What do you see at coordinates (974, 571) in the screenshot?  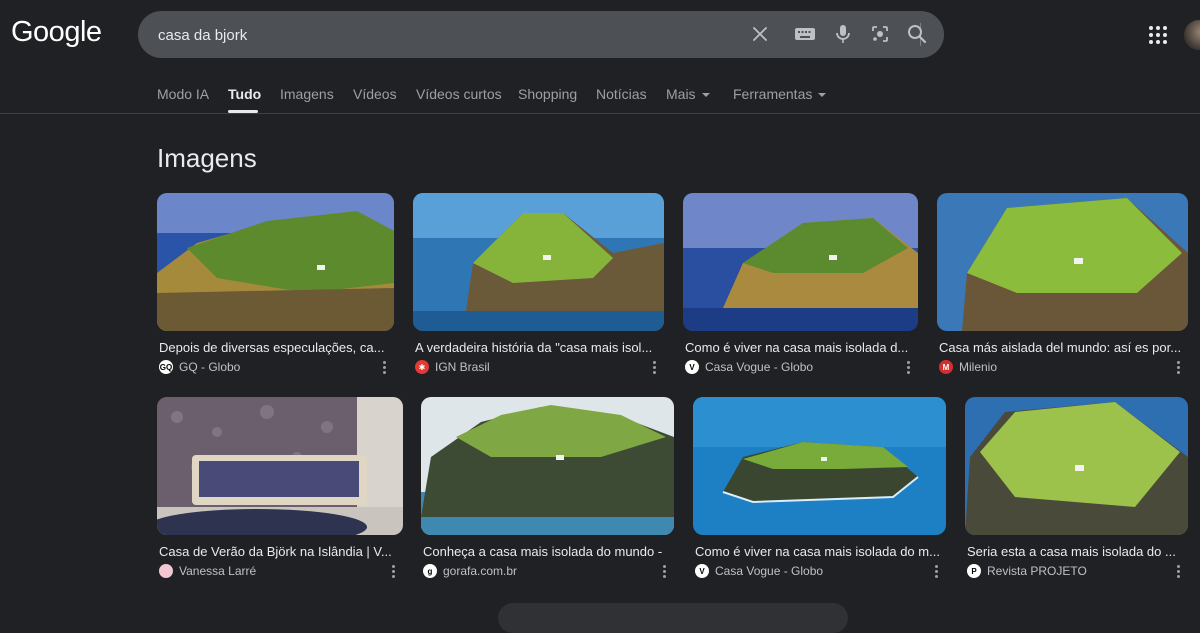 I see `revista-projeto-favicon-icon: P` at bounding box center [974, 571].